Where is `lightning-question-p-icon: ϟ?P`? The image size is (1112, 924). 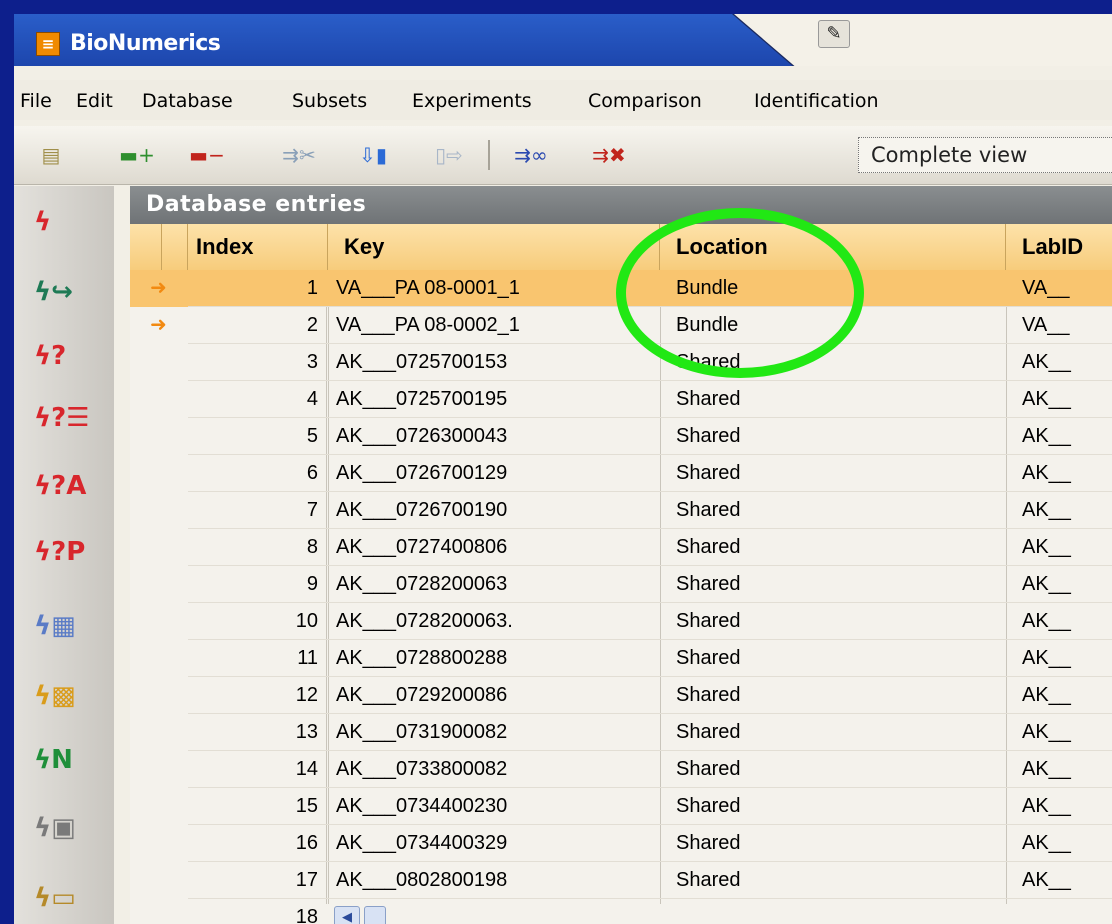
lightning-question-p-icon: ϟ?P is located at coordinates (66, 552).